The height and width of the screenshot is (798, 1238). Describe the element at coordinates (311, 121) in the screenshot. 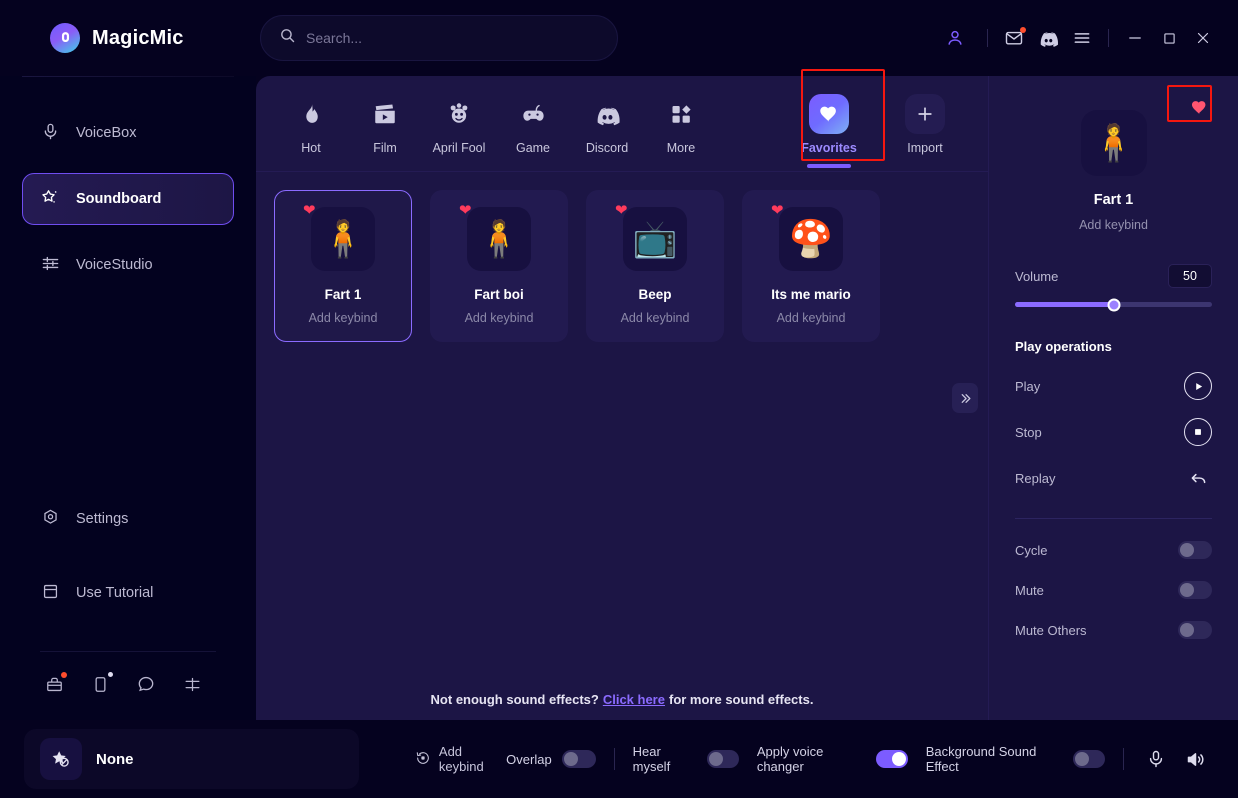

I see `tab-hot: Hot` at that location.